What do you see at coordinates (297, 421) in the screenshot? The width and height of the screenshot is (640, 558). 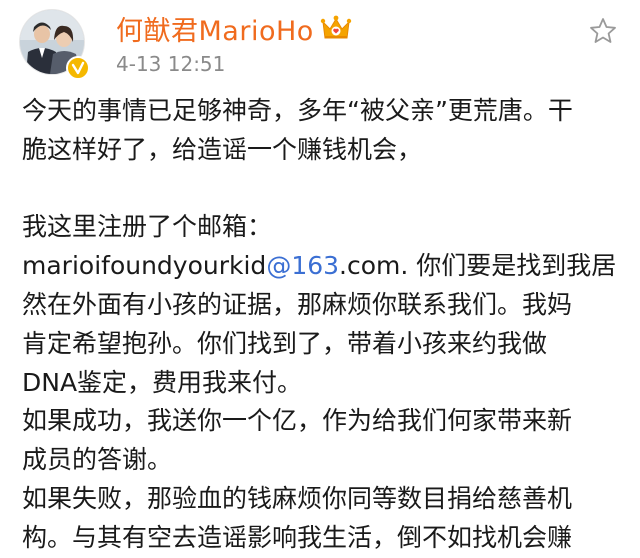 I see `post-text-line: 如果成功，我送你一个亿，作为给我们何家带来新` at bounding box center [297, 421].